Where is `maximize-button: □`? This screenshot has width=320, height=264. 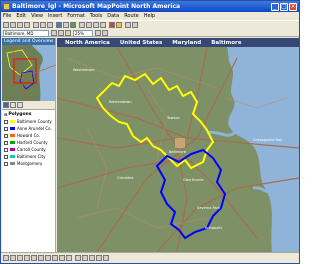 maximize-button: □ is located at coordinates (284, 6).